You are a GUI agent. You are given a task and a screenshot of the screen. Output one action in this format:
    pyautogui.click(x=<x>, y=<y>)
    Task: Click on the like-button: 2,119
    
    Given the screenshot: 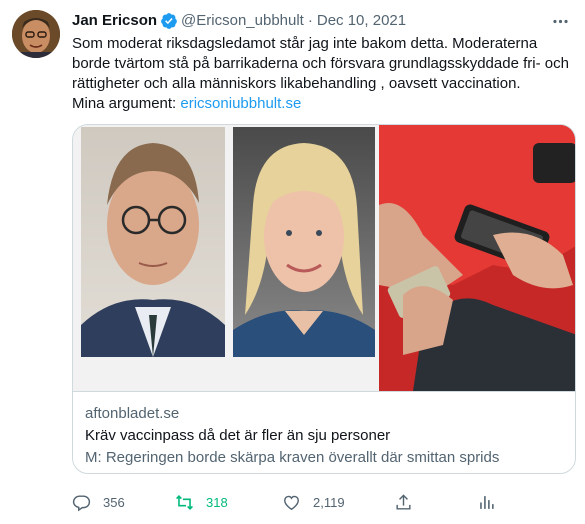 What is the action you would take?
    pyautogui.click(x=313, y=502)
    